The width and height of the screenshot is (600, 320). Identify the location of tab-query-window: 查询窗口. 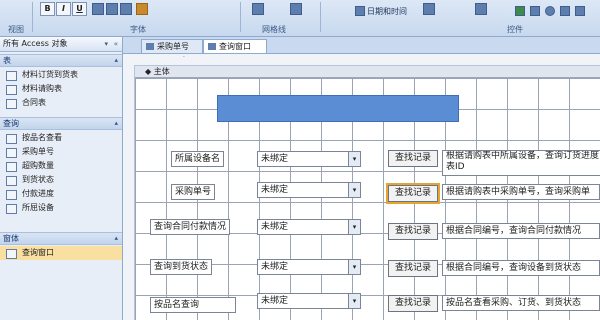
(235, 46).